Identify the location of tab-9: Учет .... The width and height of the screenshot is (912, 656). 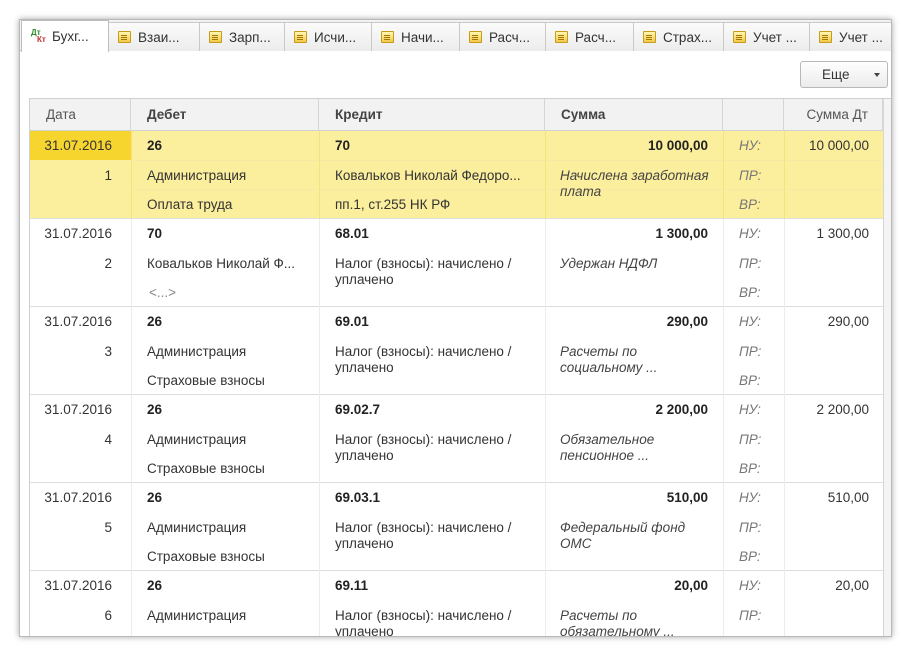
(766, 36).